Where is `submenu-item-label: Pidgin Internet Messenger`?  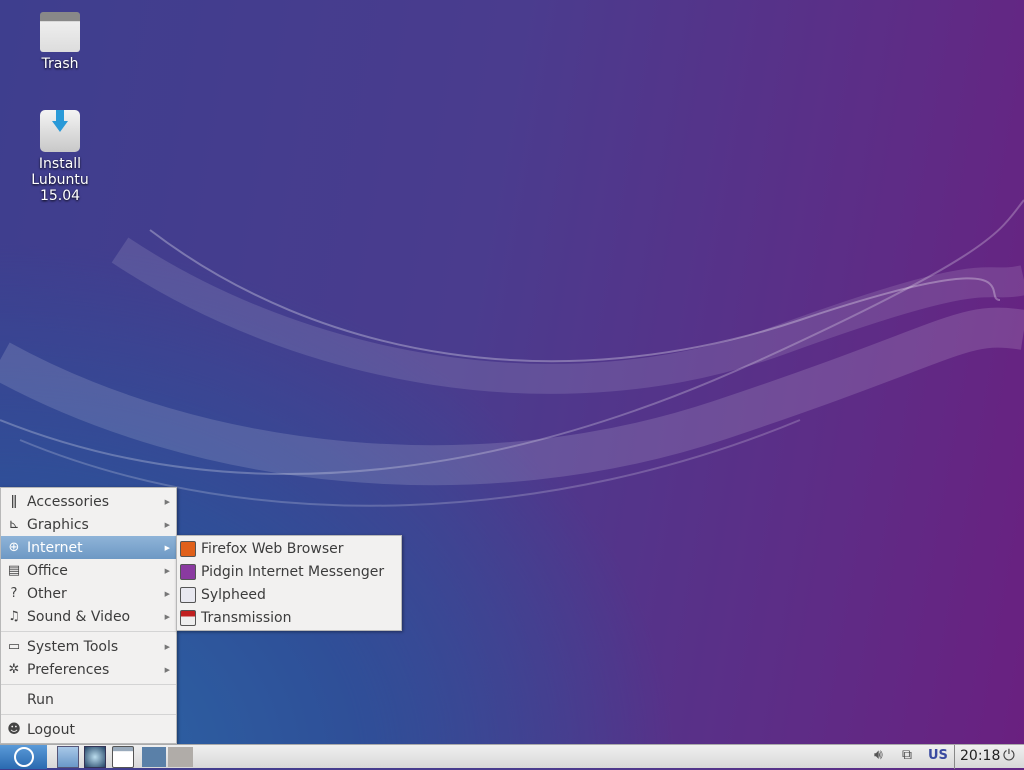
submenu-item-label: Pidgin Internet Messenger is located at coordinates (293, 571).